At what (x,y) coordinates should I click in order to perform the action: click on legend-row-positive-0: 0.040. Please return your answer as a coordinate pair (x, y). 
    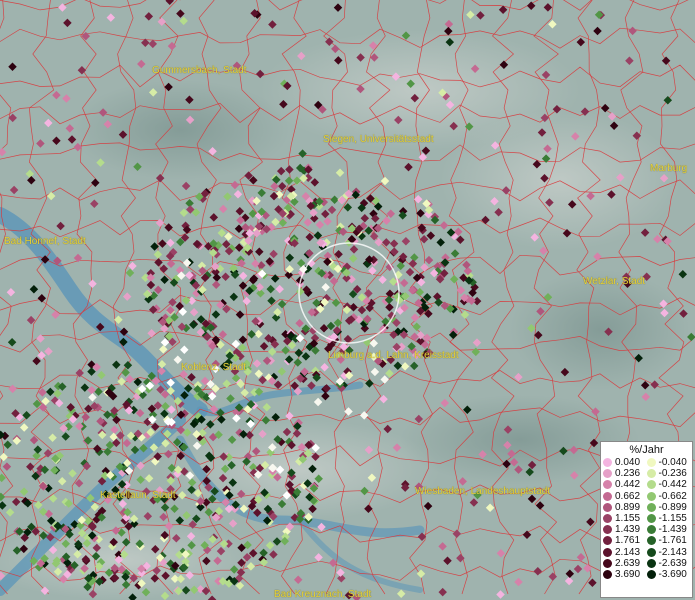
    Looking at the image, I should click on (625, 462).